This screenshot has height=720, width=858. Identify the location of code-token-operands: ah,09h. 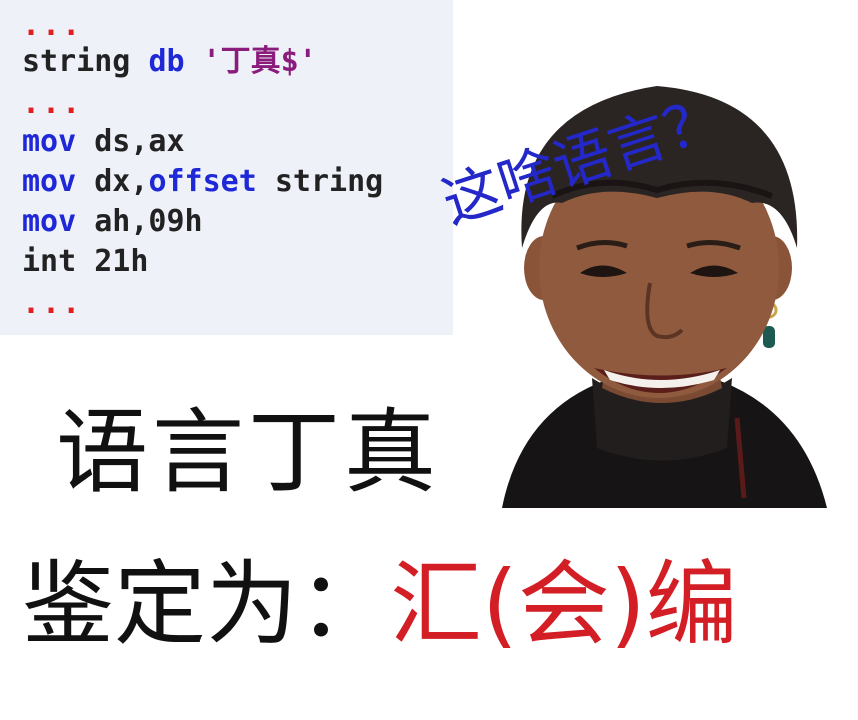
(148, 221).